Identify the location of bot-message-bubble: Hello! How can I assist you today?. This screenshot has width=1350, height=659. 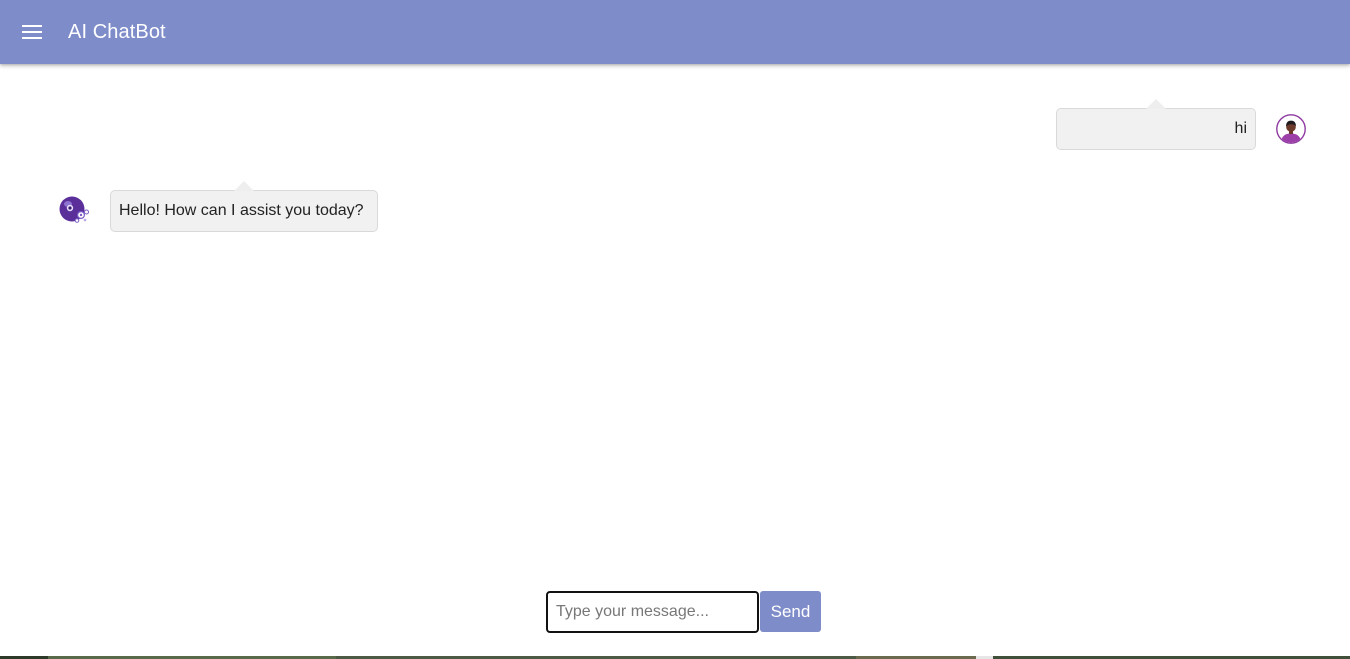
(244, 206).